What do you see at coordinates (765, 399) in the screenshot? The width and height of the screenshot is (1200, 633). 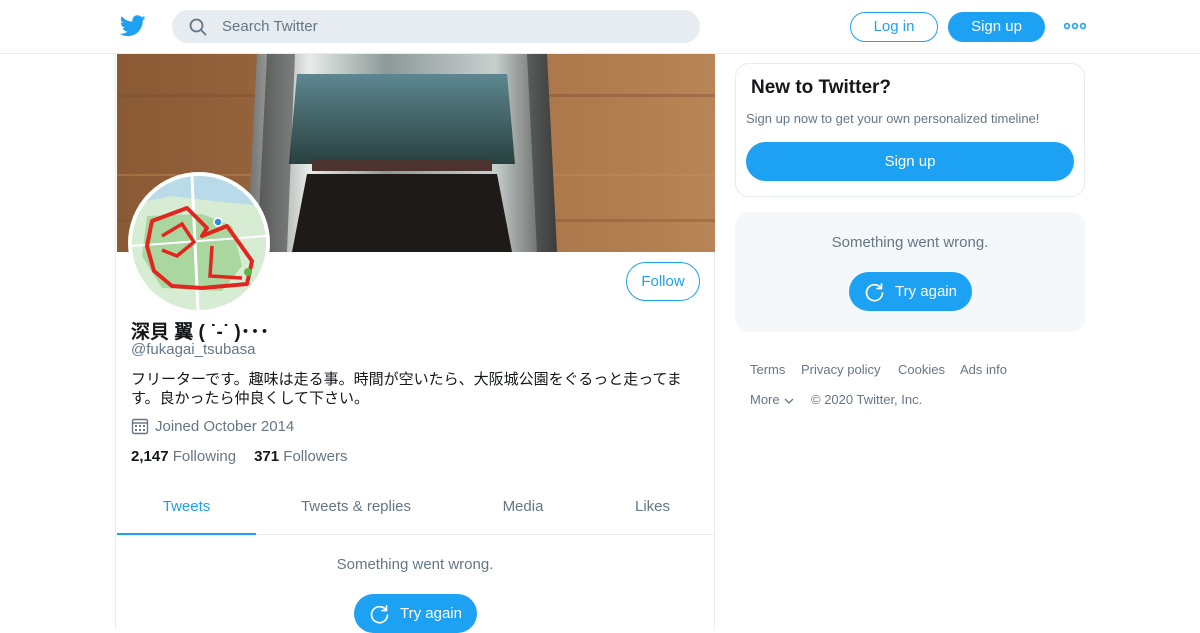 I see `footer-more-label: More` at bounding box center [765, 399].